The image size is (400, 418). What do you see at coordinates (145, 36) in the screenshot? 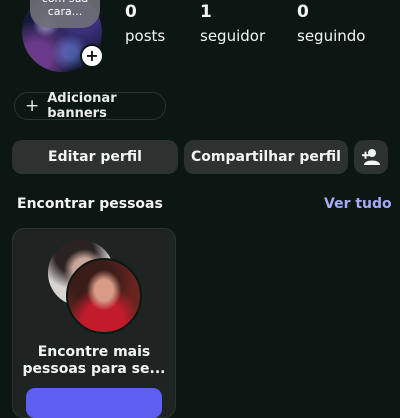
I see `posts-label: posts` at bounding box center [145, 36].